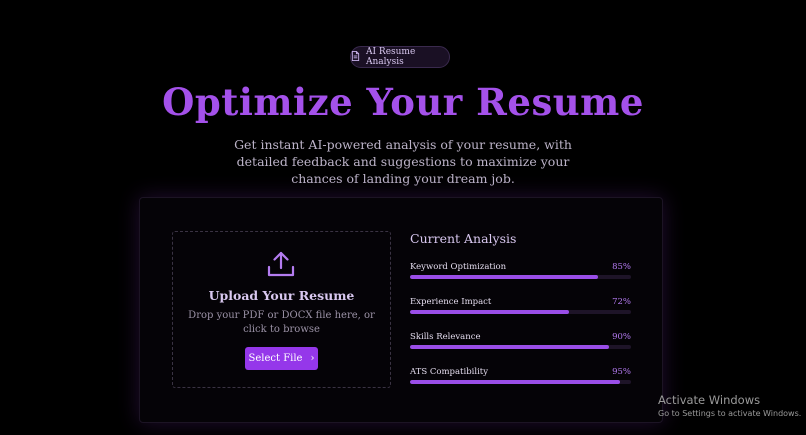 Image resolution: width=806 pixels, height=435 pixels. I want to click on metric-skills-relevance: Skills Relevance 90%, so click(520, 344).